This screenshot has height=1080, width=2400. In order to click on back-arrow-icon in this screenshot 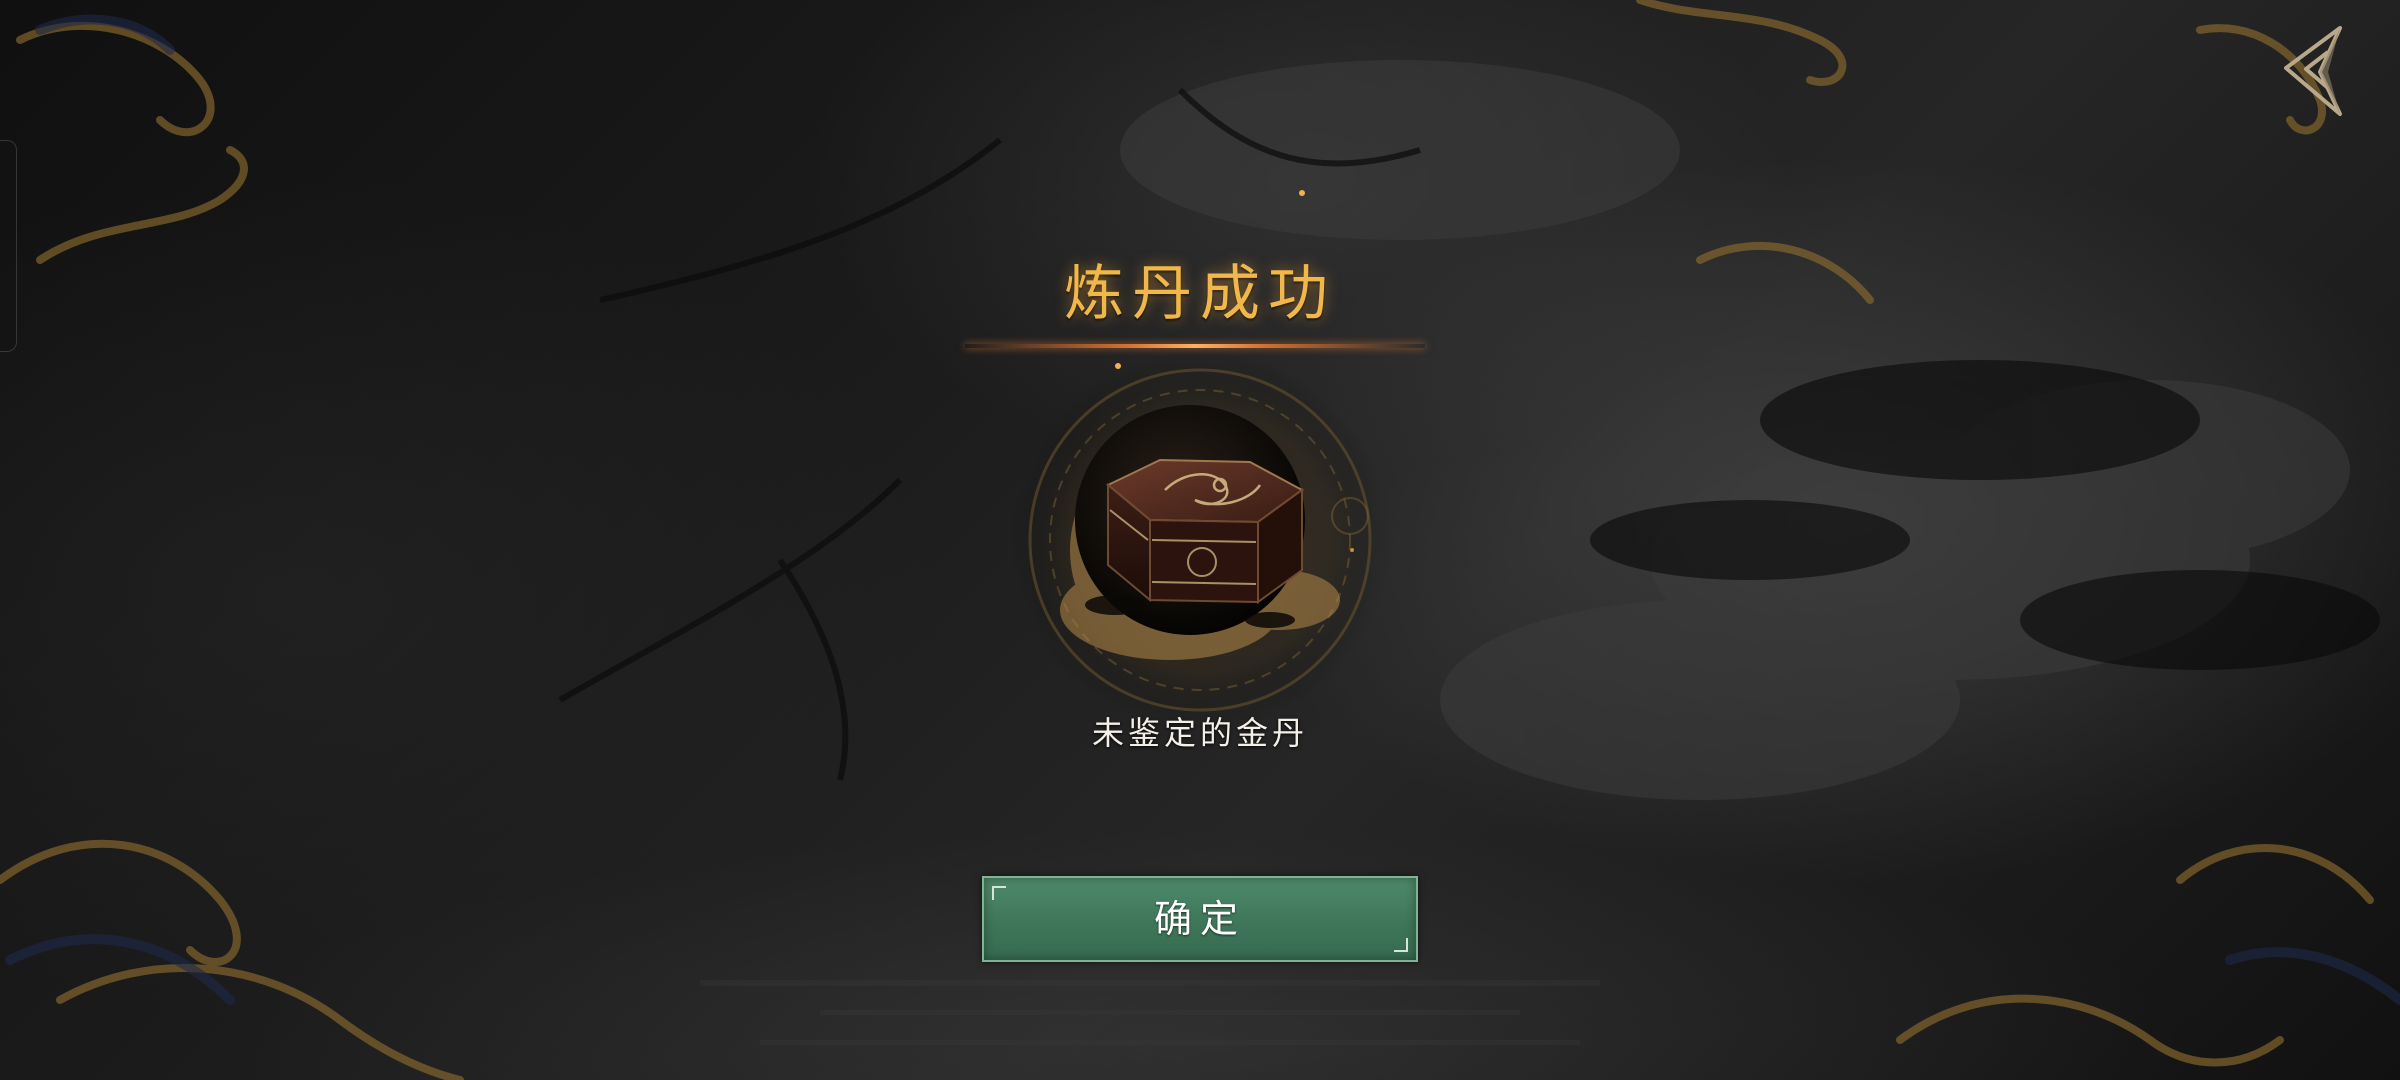, I will do `click(2313, 71)`.